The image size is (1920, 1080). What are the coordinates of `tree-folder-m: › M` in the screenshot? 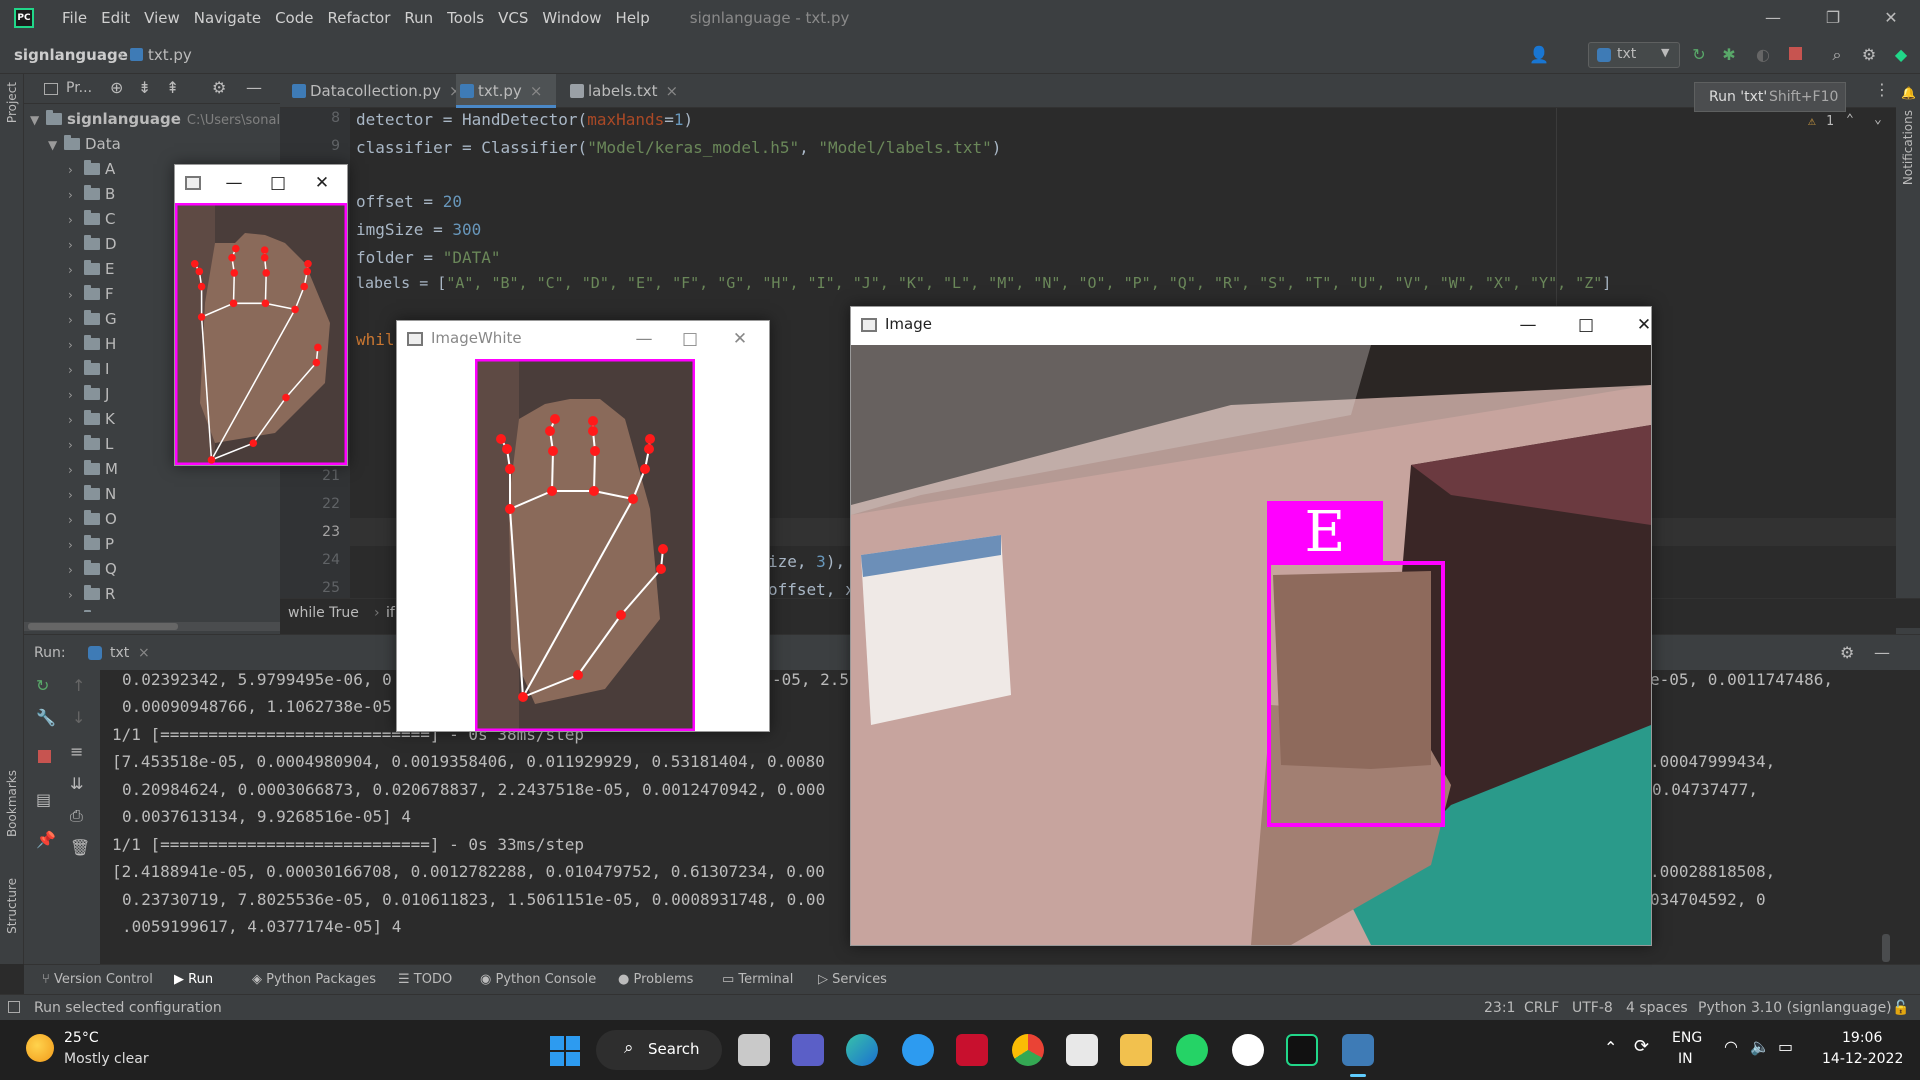 It's located at (71, 469).